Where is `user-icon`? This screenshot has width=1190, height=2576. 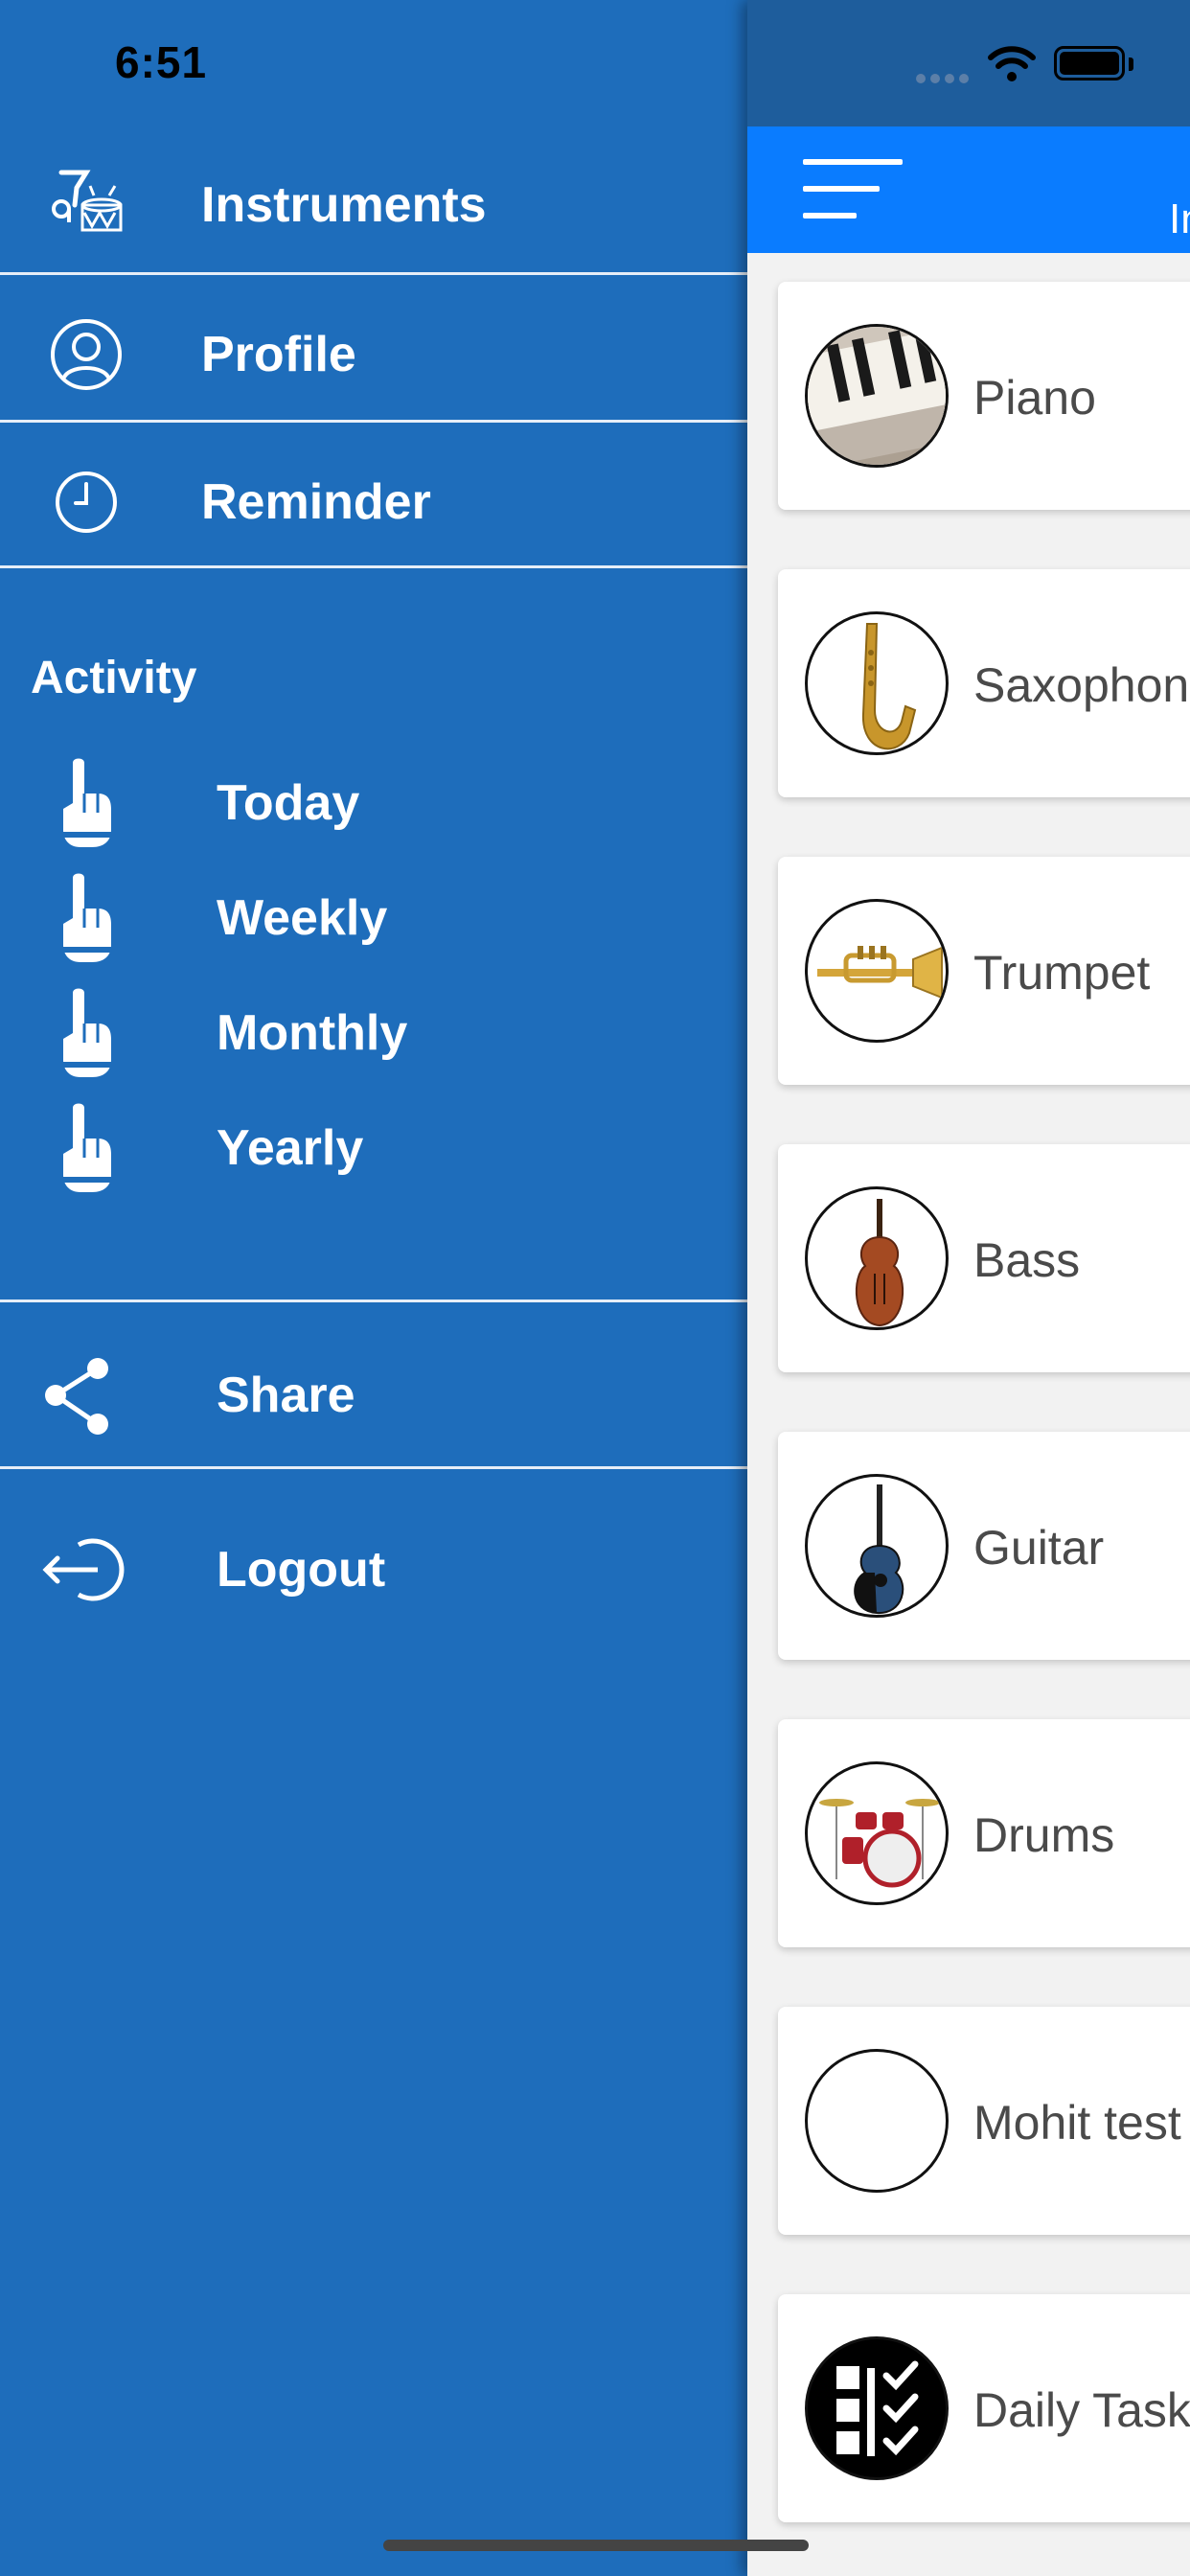
user-icon is located at coordinates (86, 354).